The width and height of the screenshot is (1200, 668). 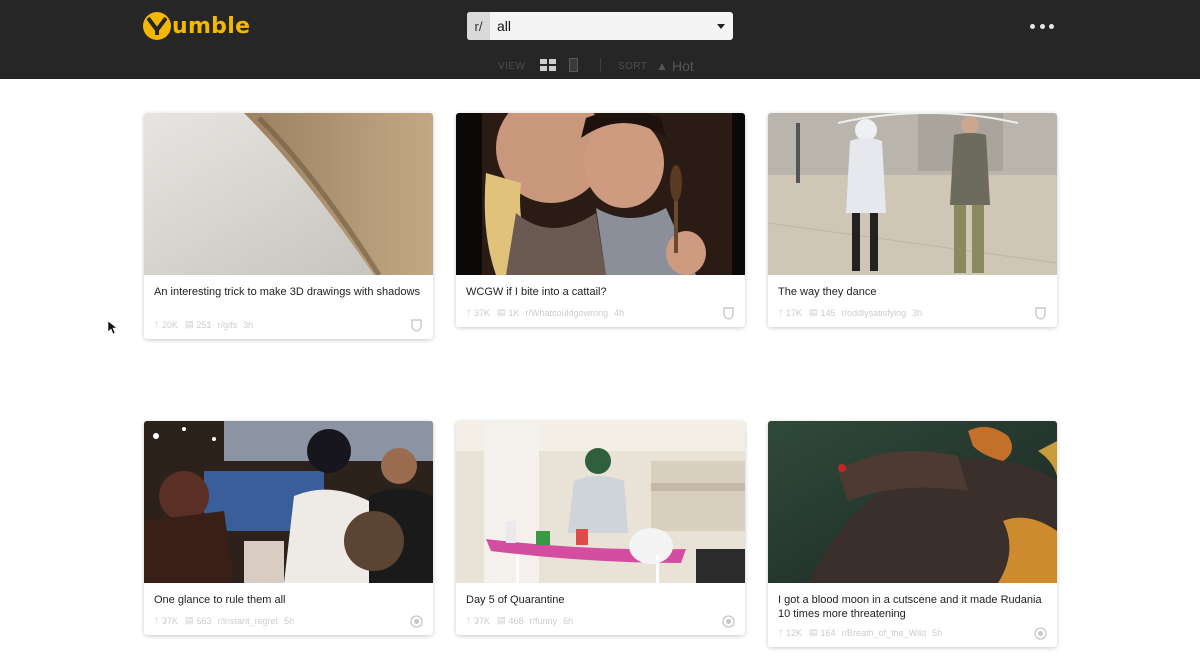 I want to click on post-meta: ↑ 17K ▤ 145 r/oddlysatisfying 3h, so click(x=912, y=314).